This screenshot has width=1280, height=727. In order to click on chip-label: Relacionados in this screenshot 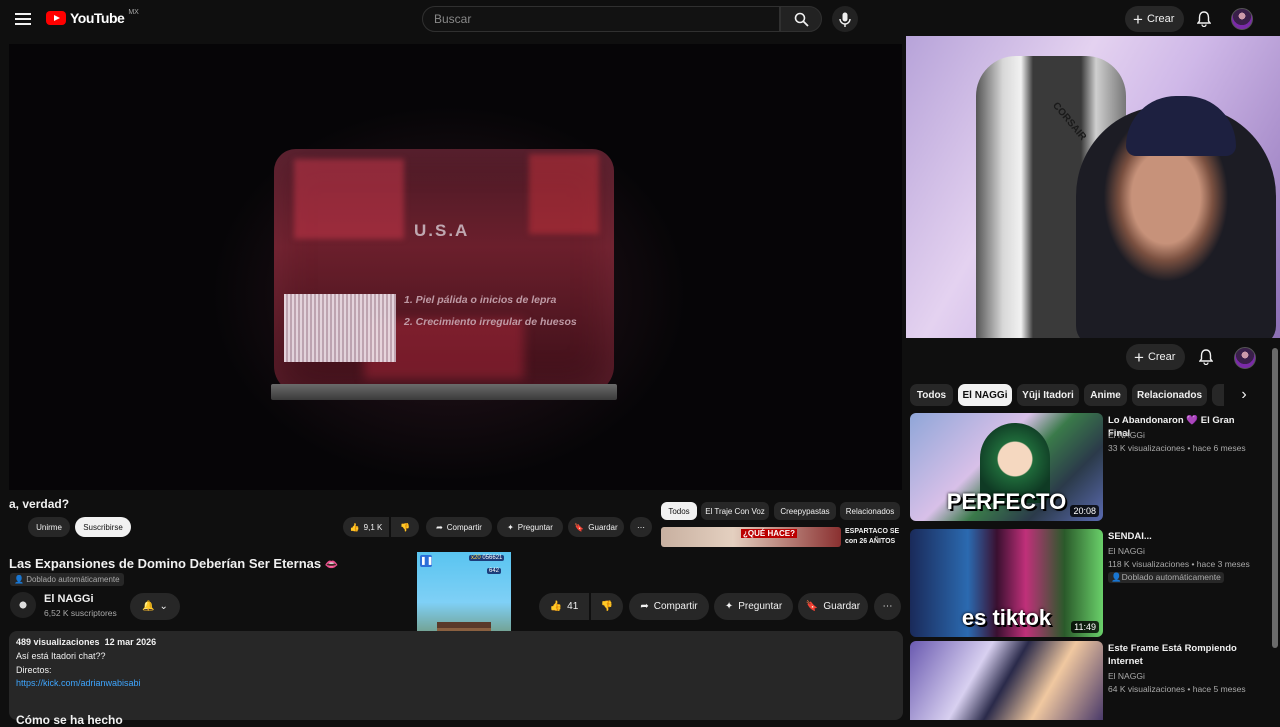, I will do `click(1169, 395)`.